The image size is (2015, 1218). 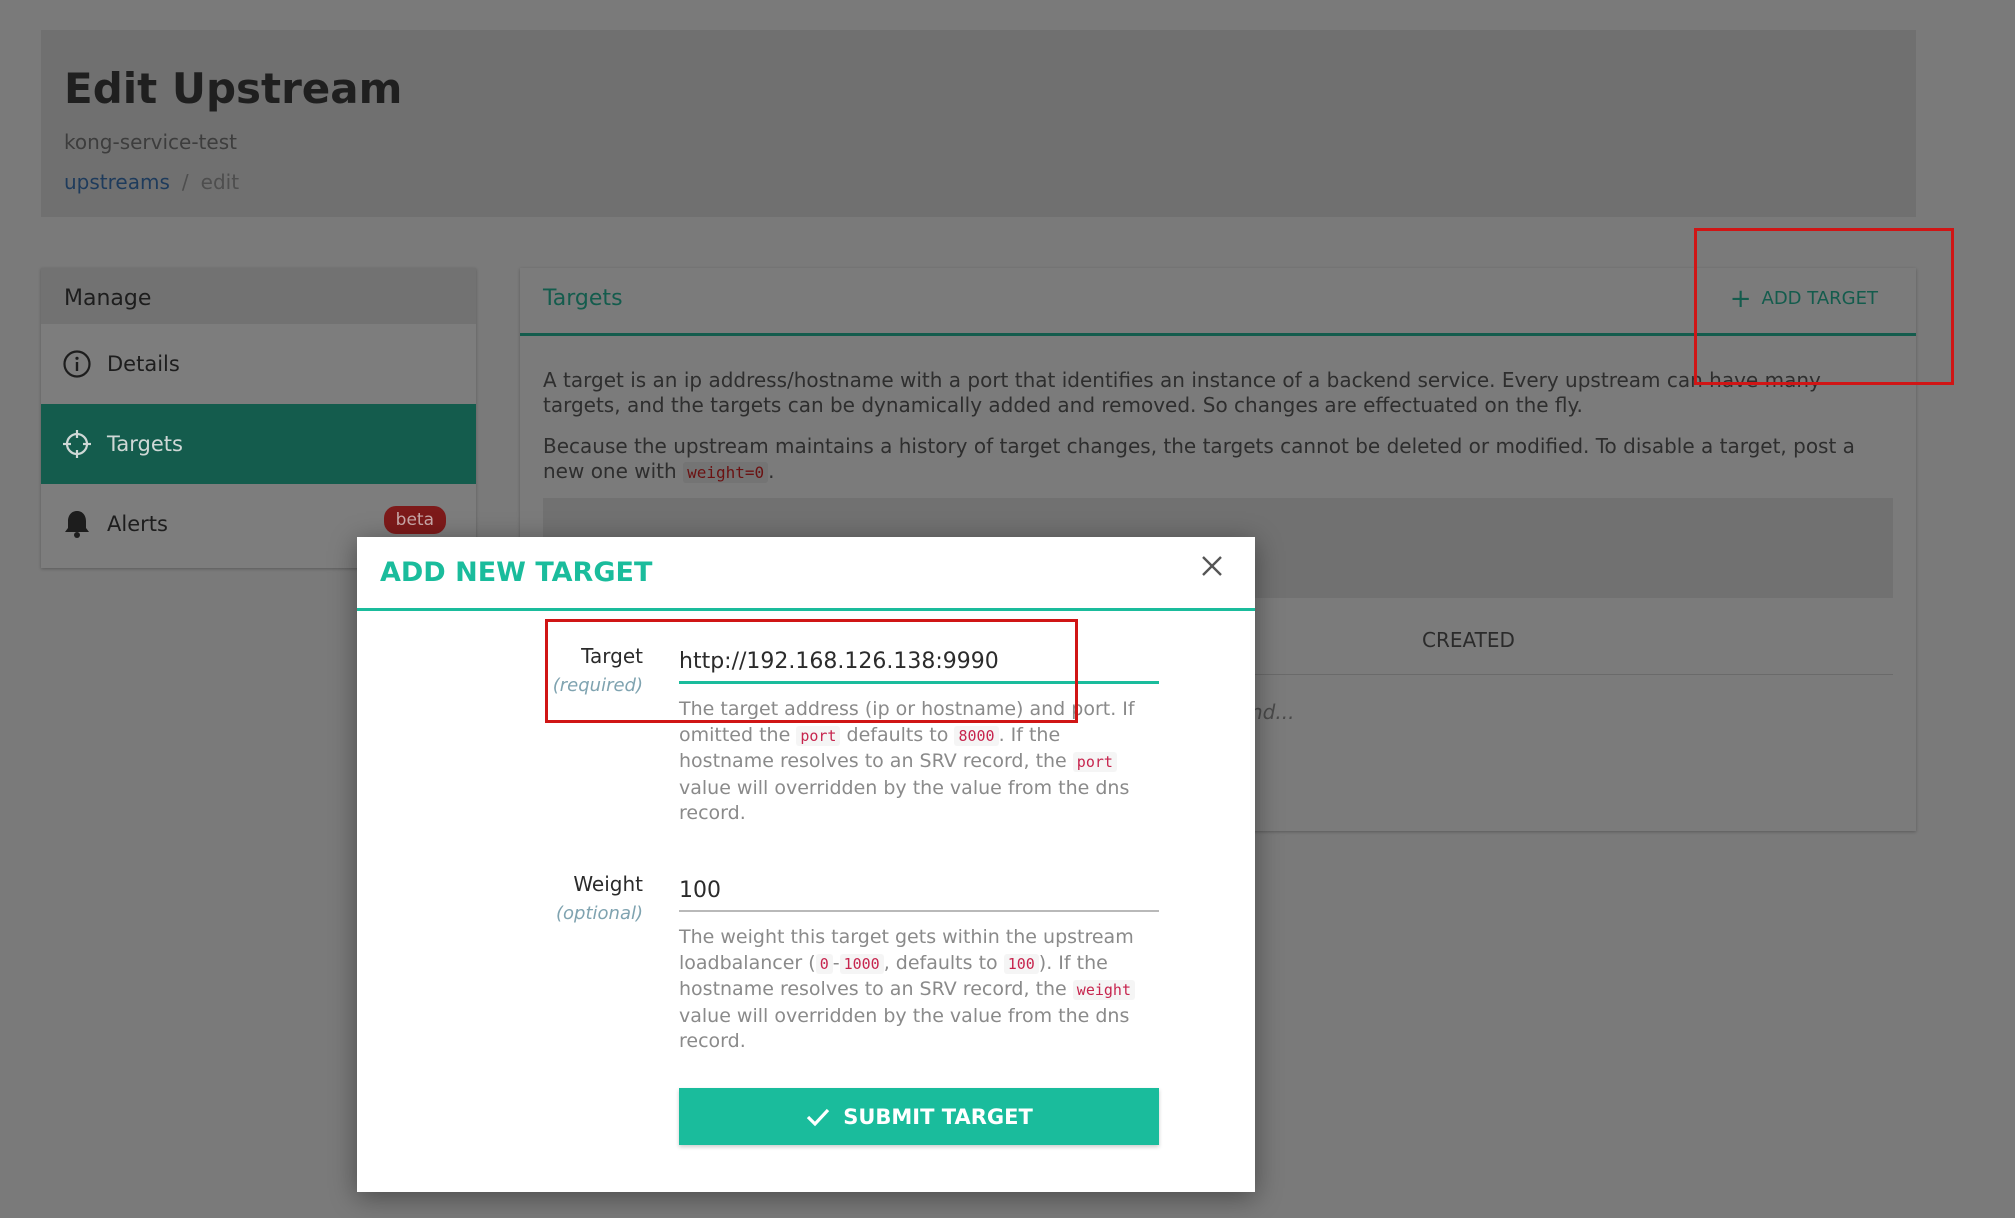 What do you see at coordinates (608, 884) in the screenshot?
I see `weight-field-label: Weight` at bounding box center [608, 884].